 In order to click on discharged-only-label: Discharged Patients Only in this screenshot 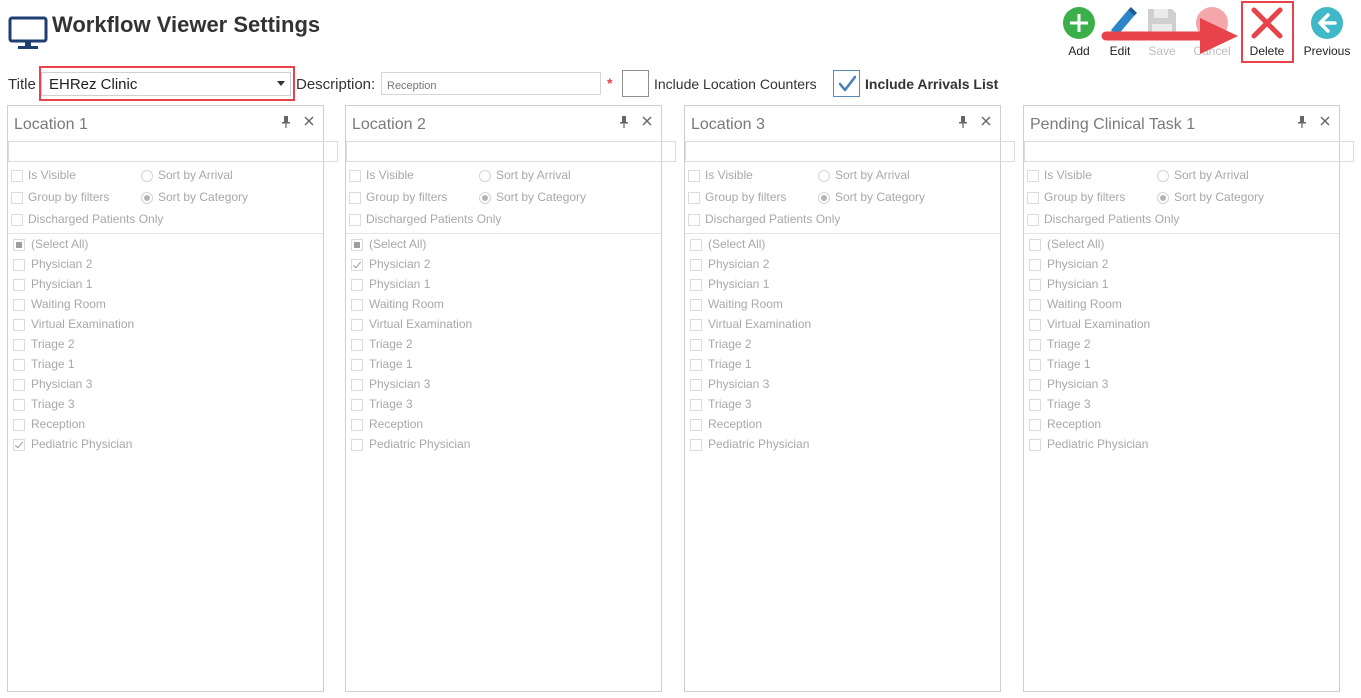, I will do `click(773, 219)`.